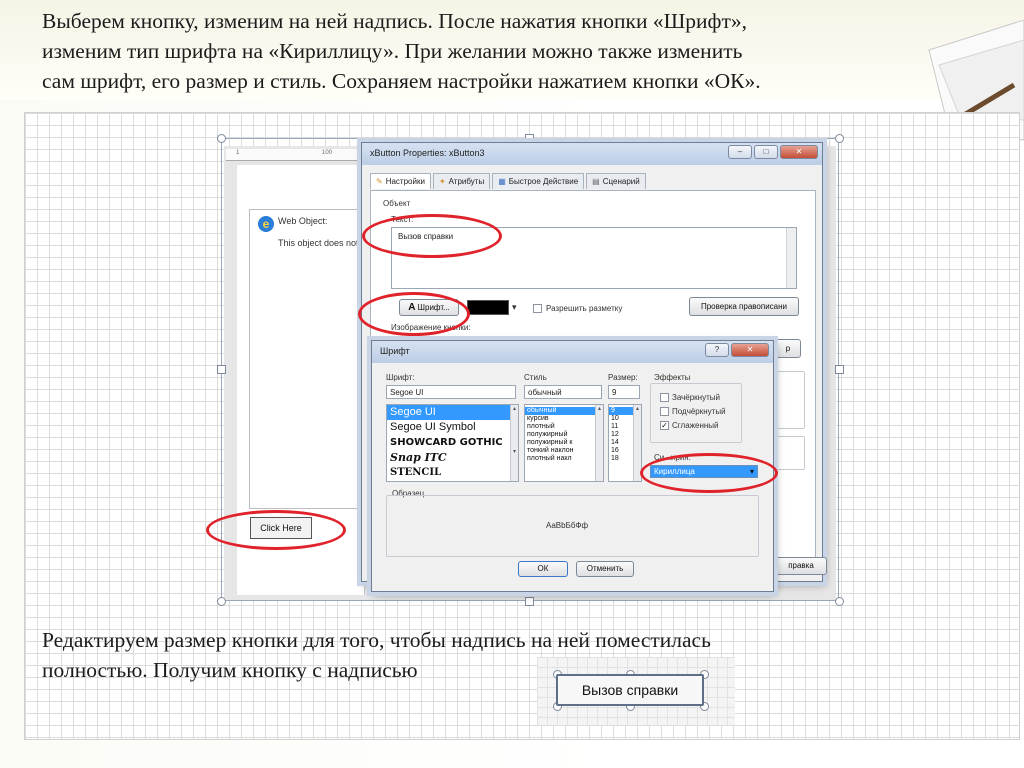 This screenshot has width=1024, height=768. I want to click on list-item: курсив, so click(564, 419).